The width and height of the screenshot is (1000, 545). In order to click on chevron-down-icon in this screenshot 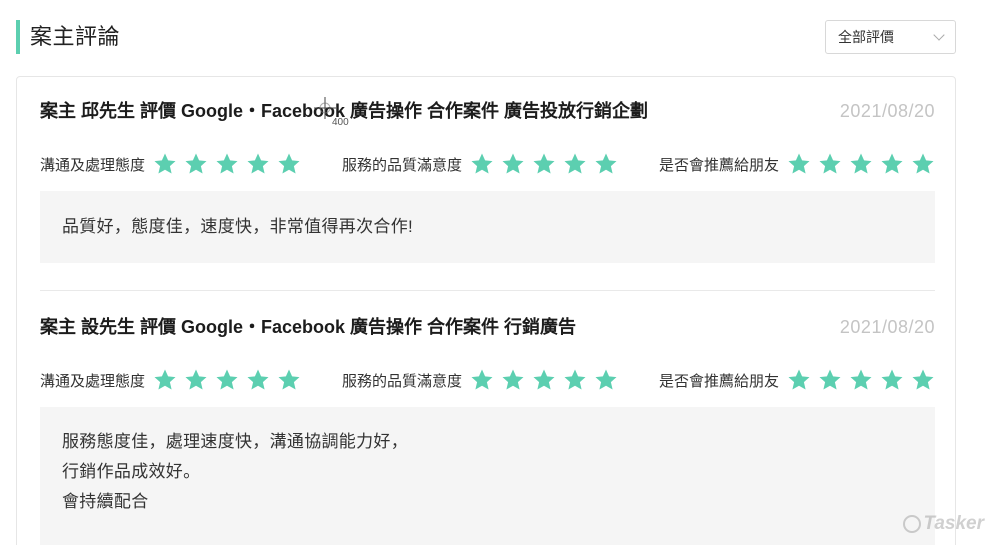, I will do `click(939, 35)`.